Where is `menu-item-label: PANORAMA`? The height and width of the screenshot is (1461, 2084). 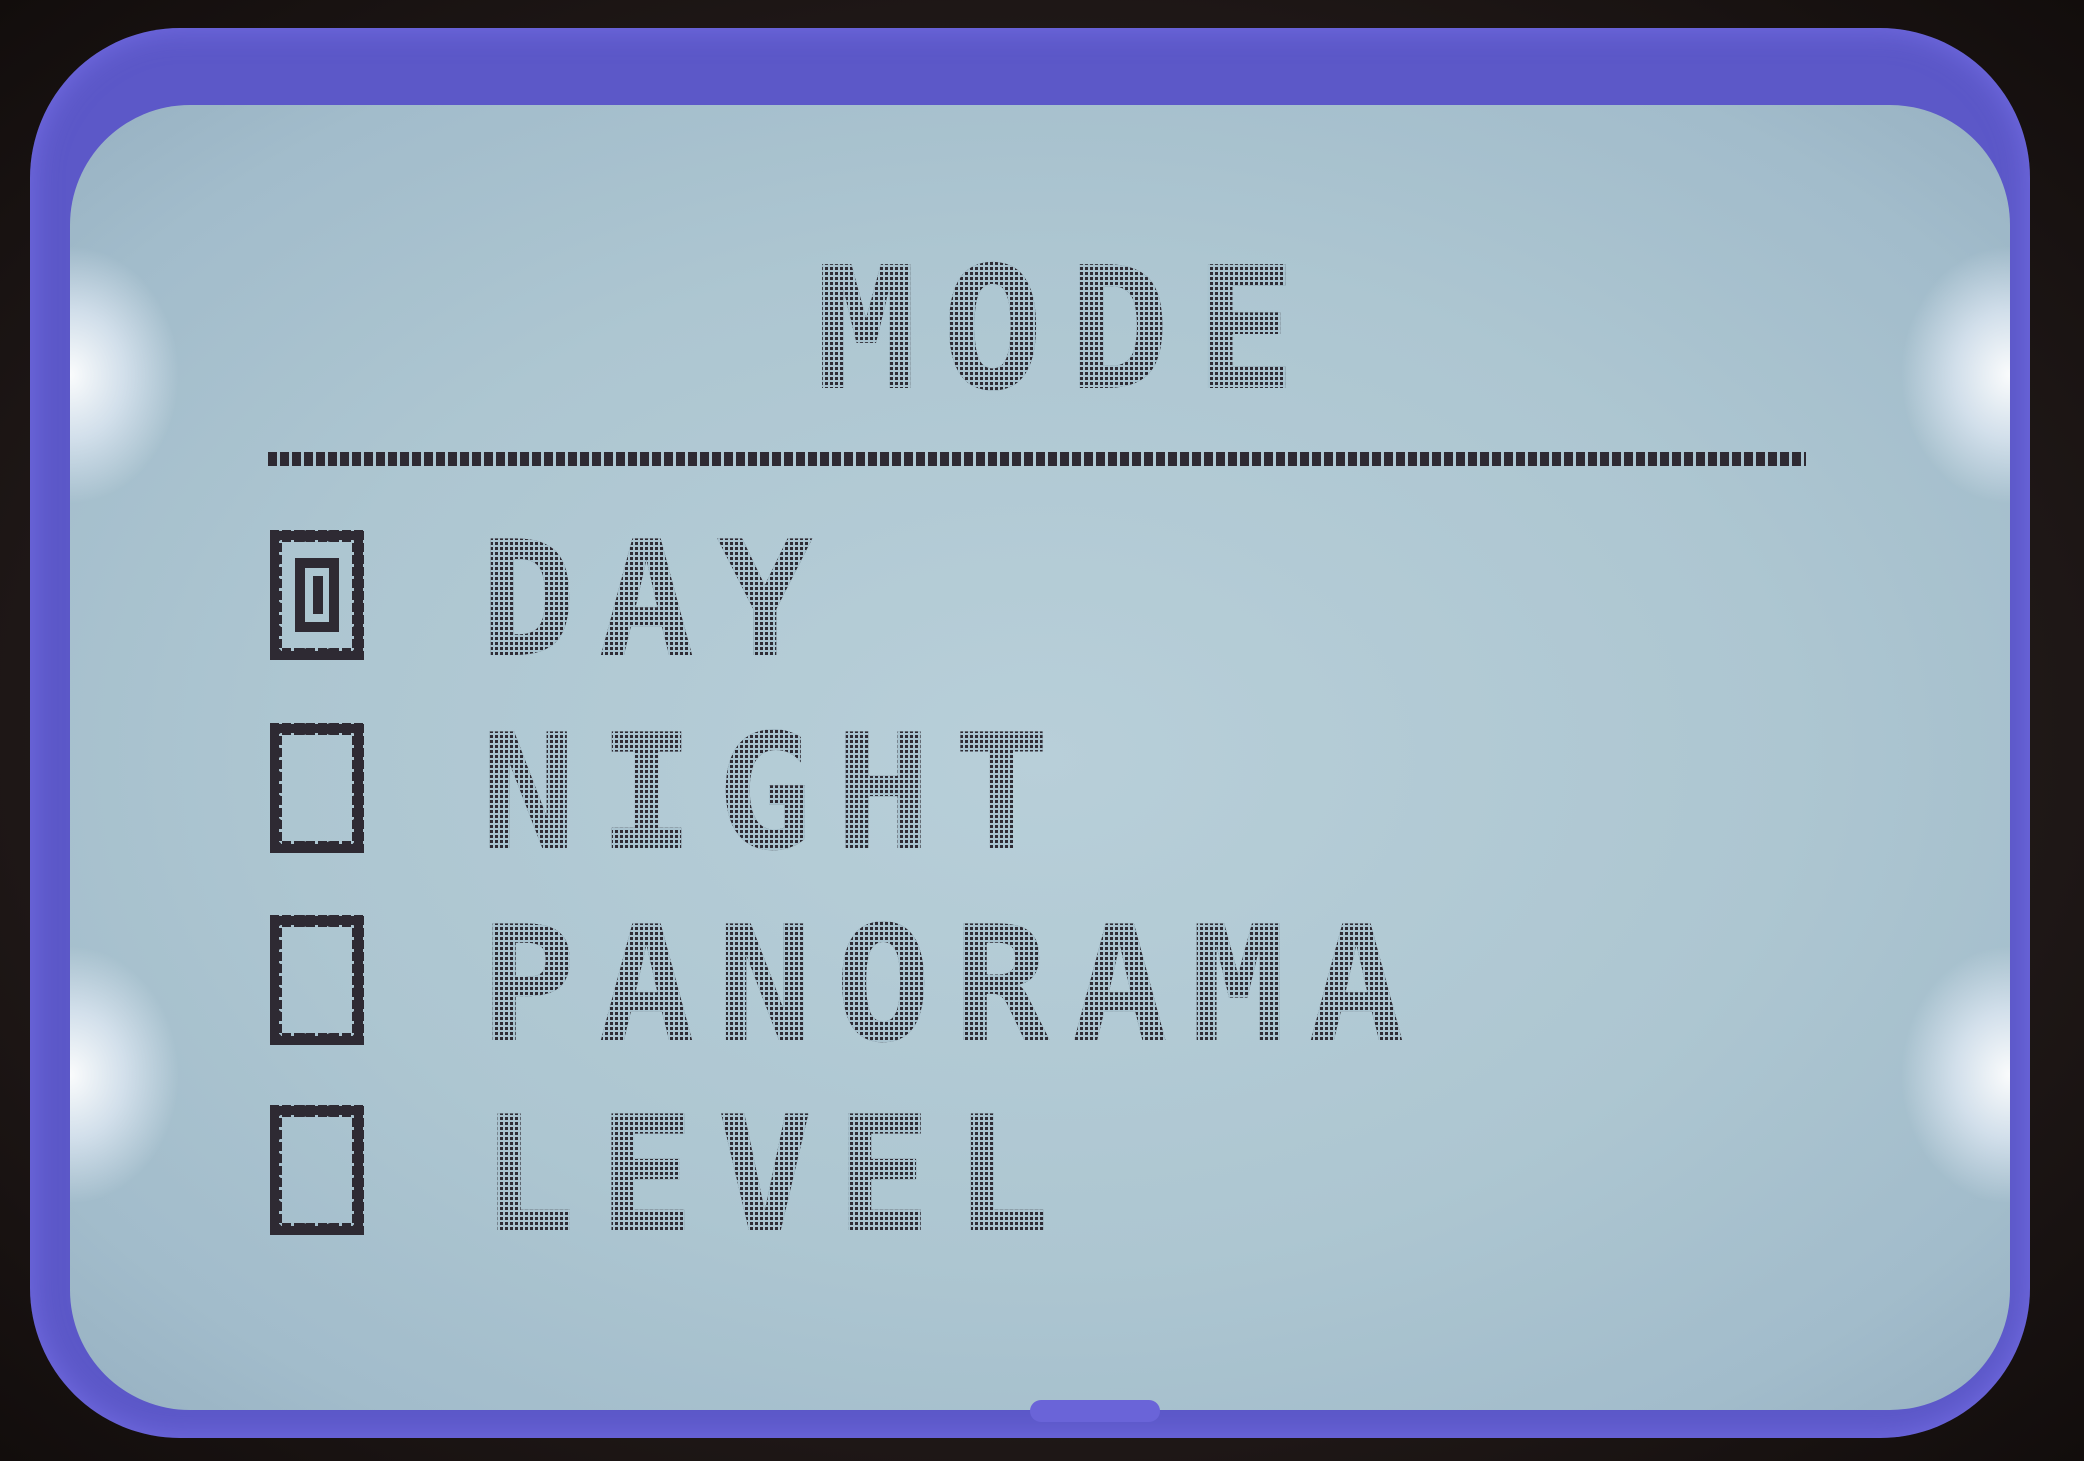
menu-item-label: PANORAMA is located at coordinates (953, 984).